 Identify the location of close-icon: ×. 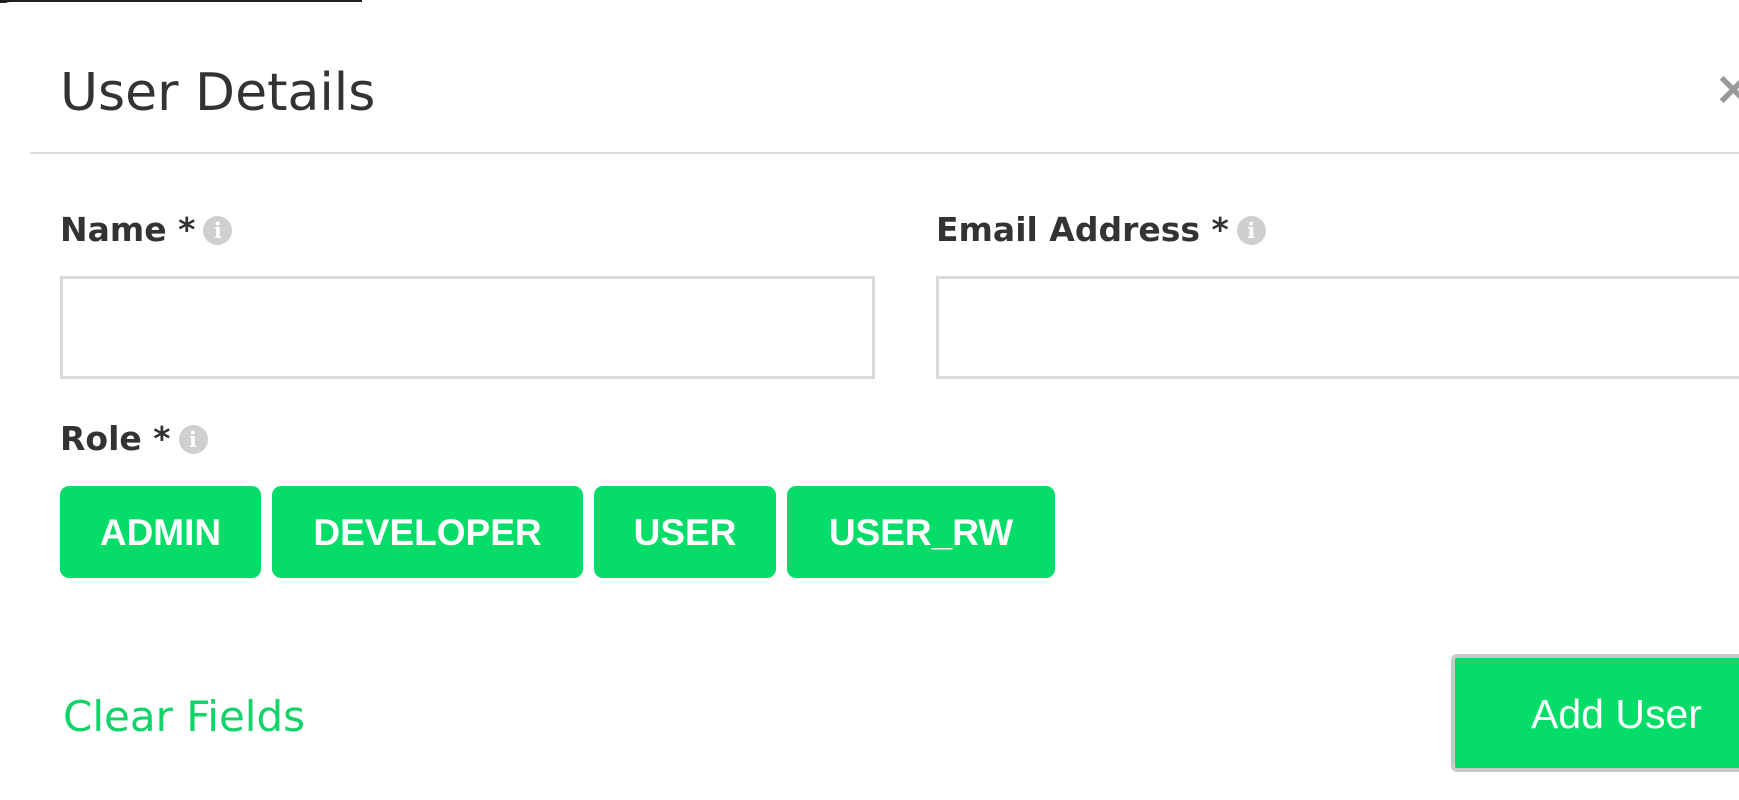
(1726, 88).